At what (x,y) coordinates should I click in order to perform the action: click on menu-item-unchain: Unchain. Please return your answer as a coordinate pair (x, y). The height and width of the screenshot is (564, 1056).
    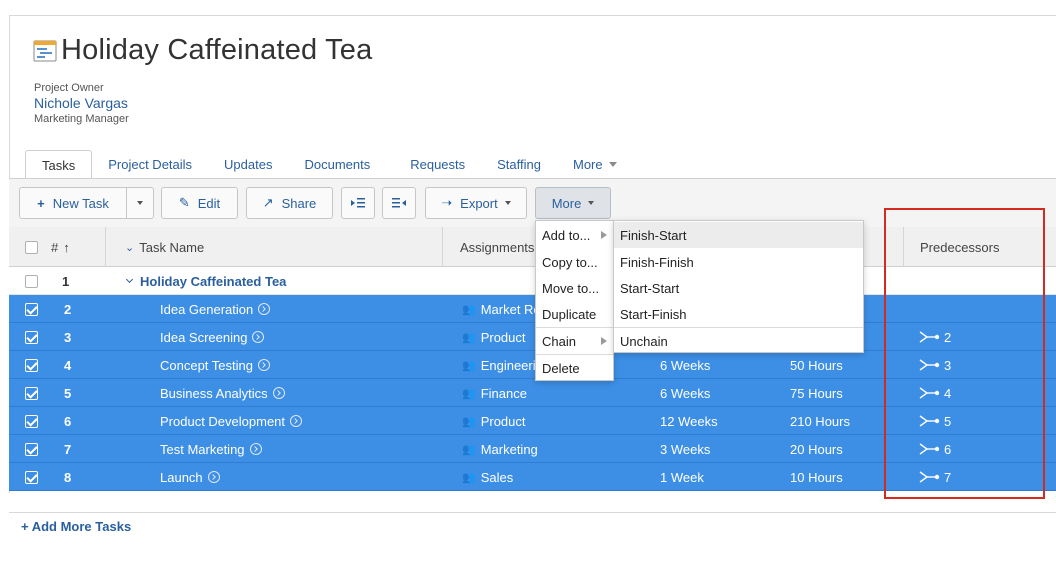
    Looking at the image, I should click on (738, 341).